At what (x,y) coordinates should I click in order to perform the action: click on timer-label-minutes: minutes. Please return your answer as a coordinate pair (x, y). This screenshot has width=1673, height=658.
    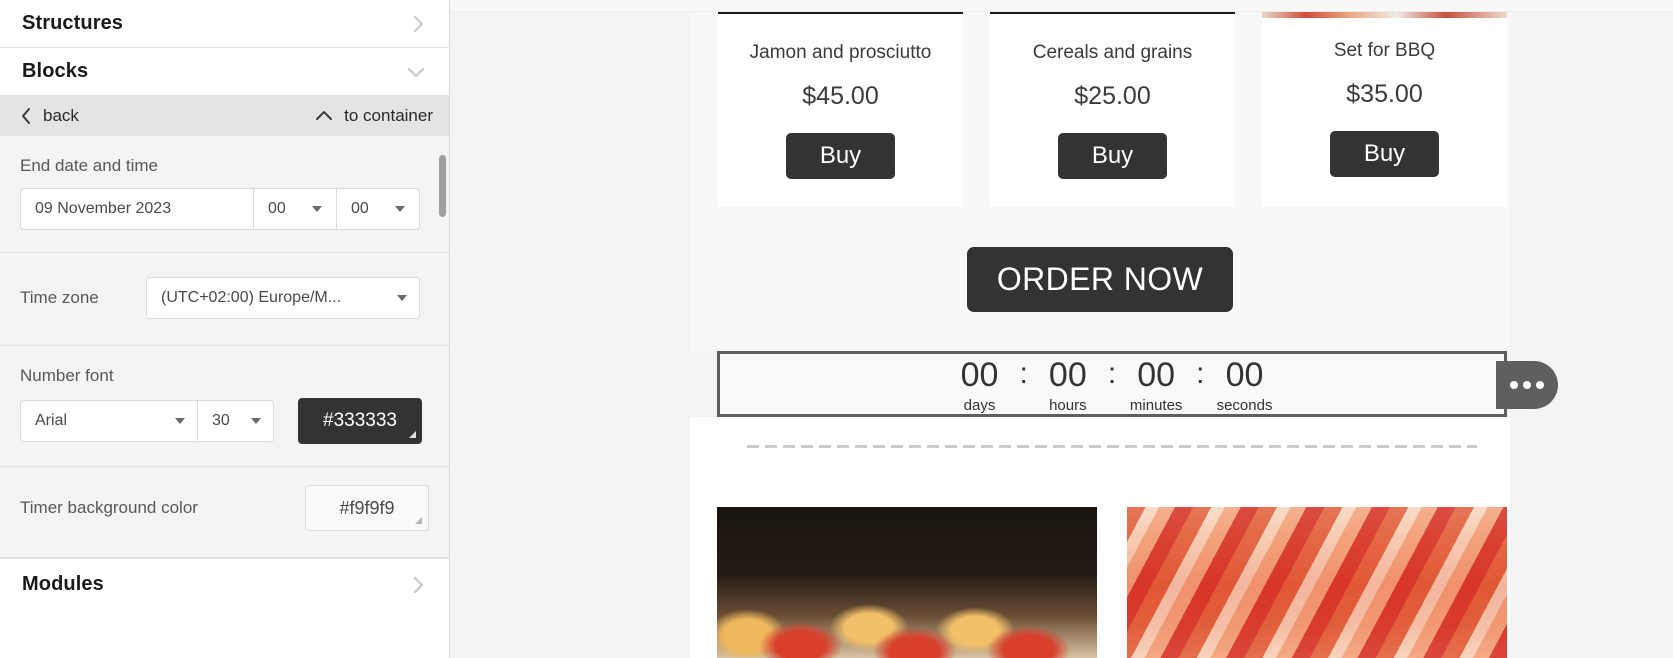
    Looking at the image, I should click on (1156, 405).